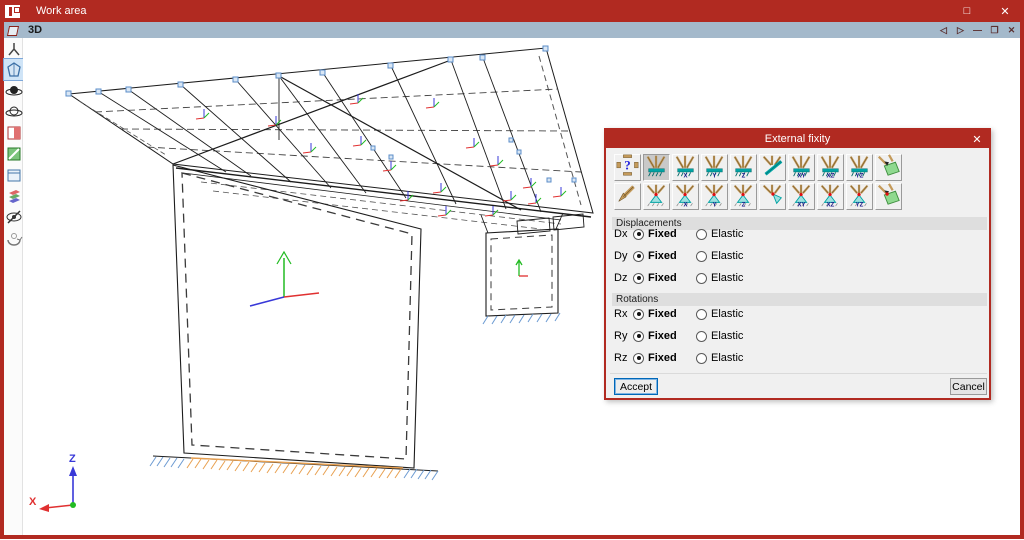 The image size is (1024, 540). Describe the element at coordinates (830, 196) in the screenshot. I see `support-pinned-xz-button: XZ` at that location.